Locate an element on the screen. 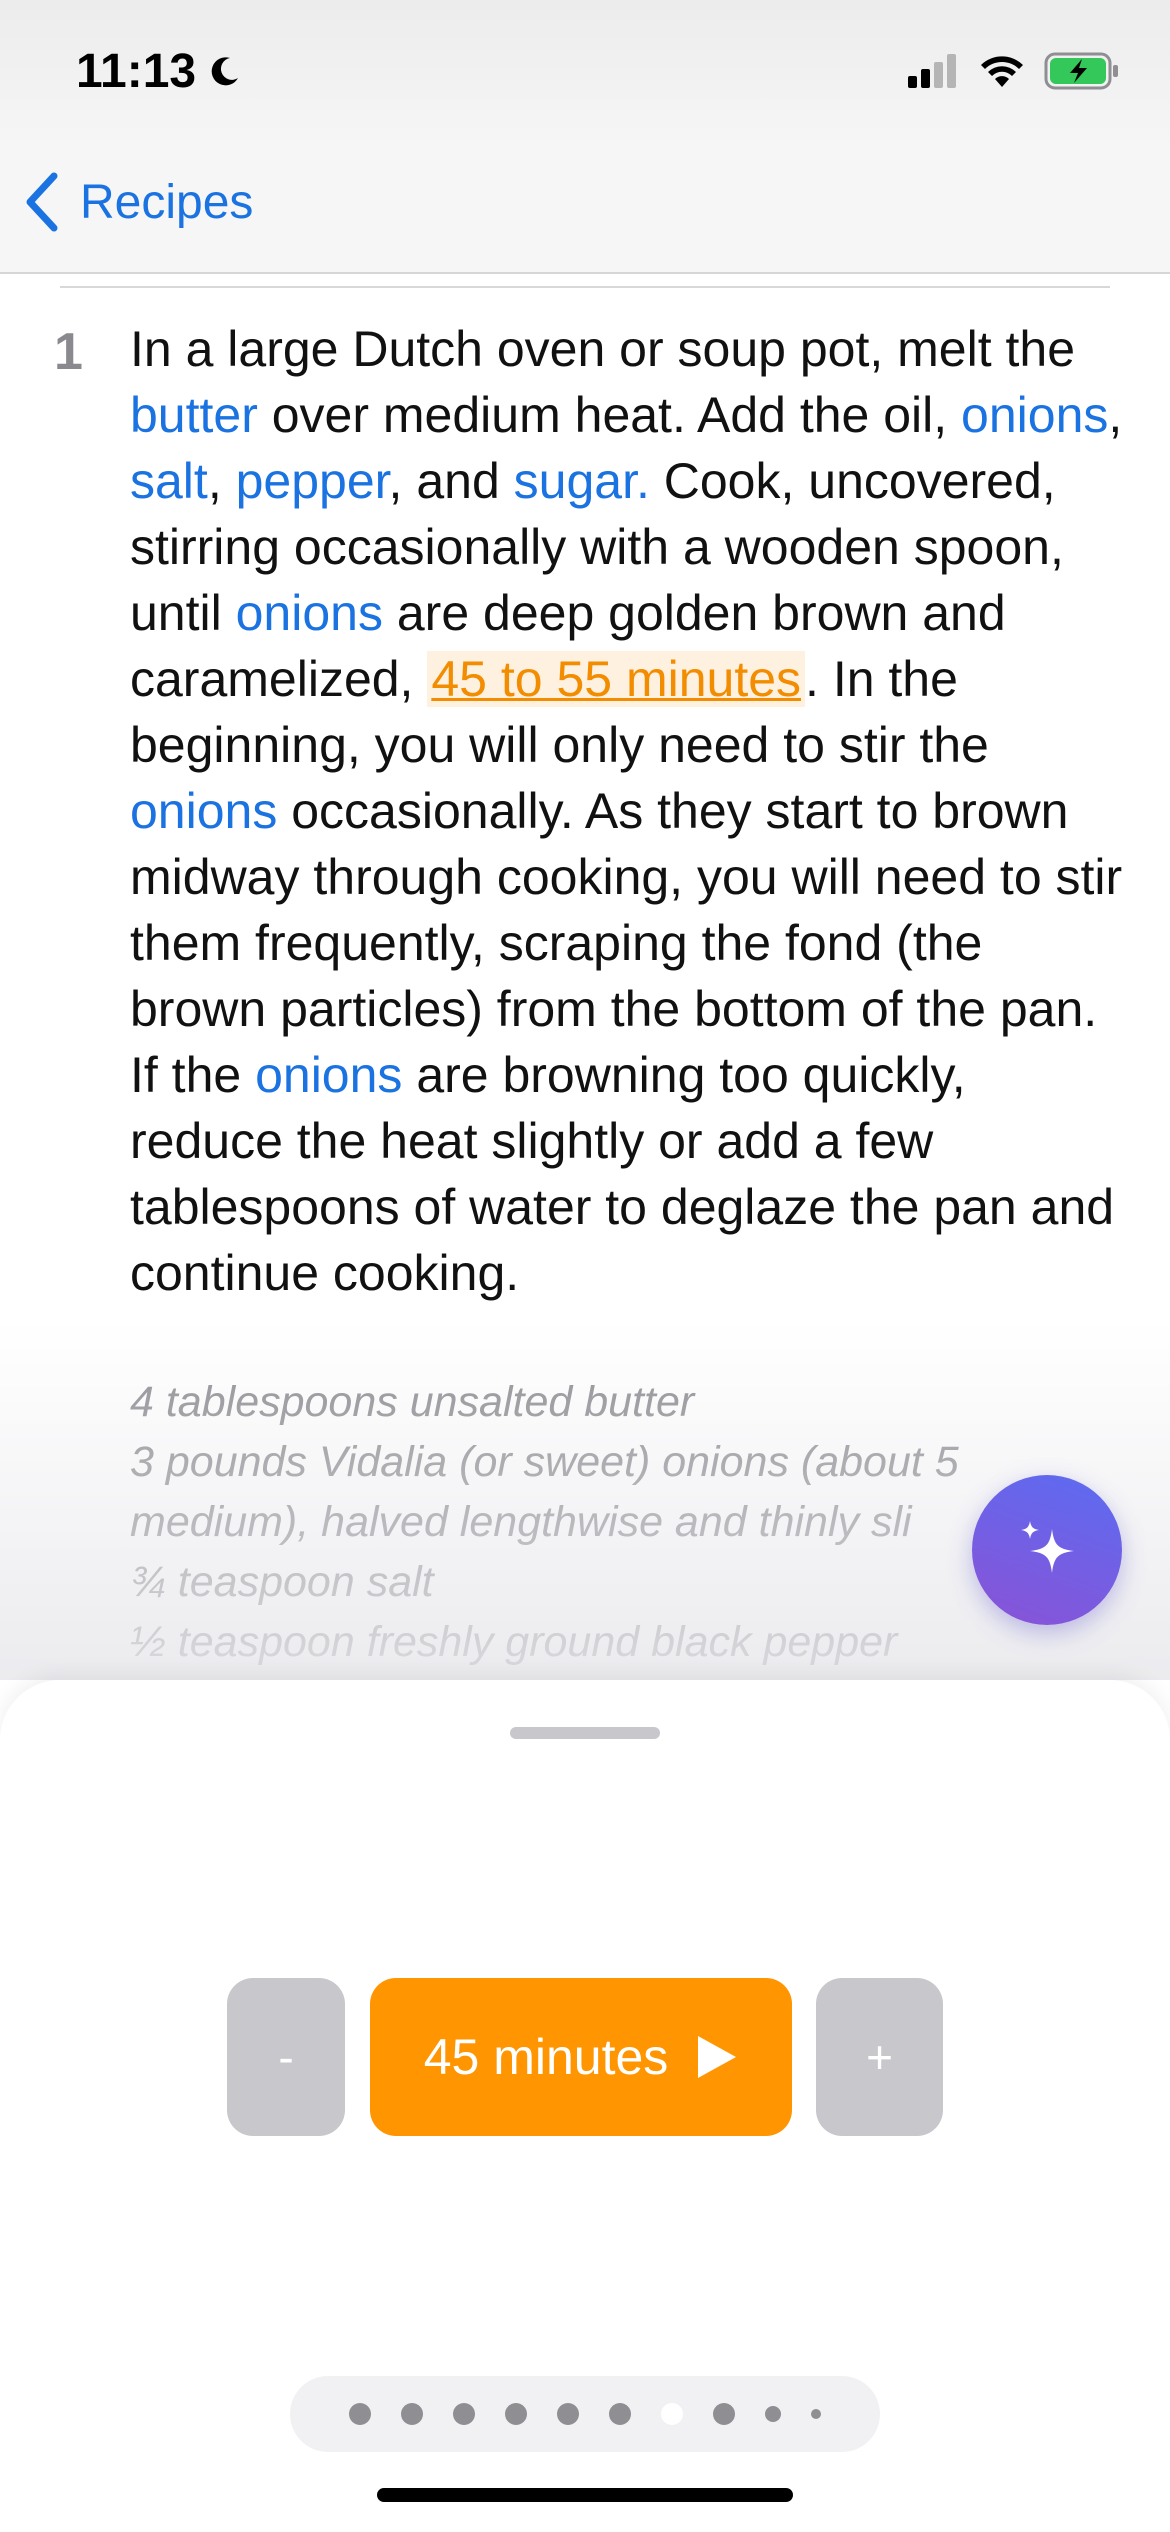 This screenshot has height=2532, width=1170. timer-duration-label: 45 minutes is located at coordinates (546, 2057).